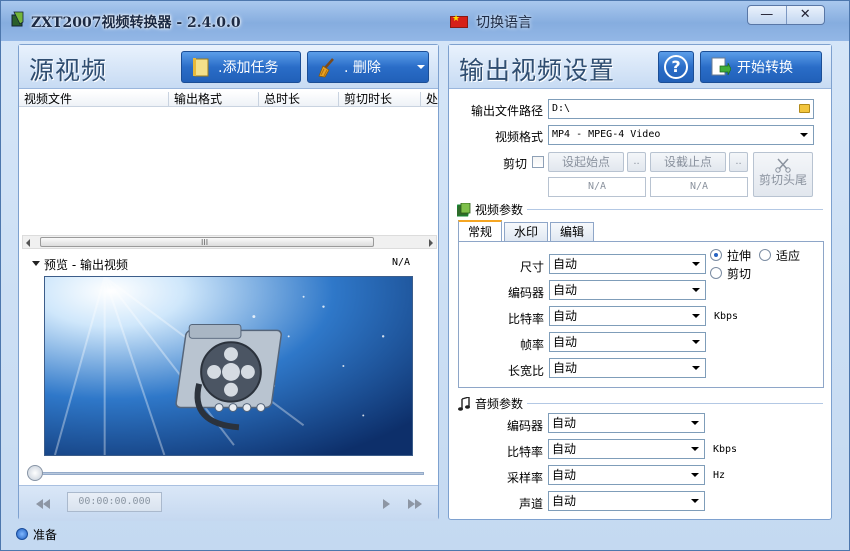  Describe the element at coordinates (421, 67) in the screenshot. I see `delete-dropdown-arrow-icon` at that location.